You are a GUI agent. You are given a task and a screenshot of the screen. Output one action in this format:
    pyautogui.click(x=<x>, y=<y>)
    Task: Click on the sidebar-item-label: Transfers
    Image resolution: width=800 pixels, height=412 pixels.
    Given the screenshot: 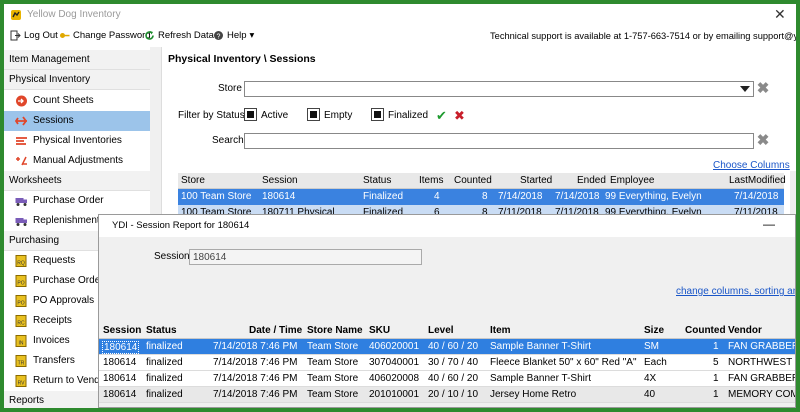 What is the action you would take?
    pyautogui.click(x=54, y=360)
    